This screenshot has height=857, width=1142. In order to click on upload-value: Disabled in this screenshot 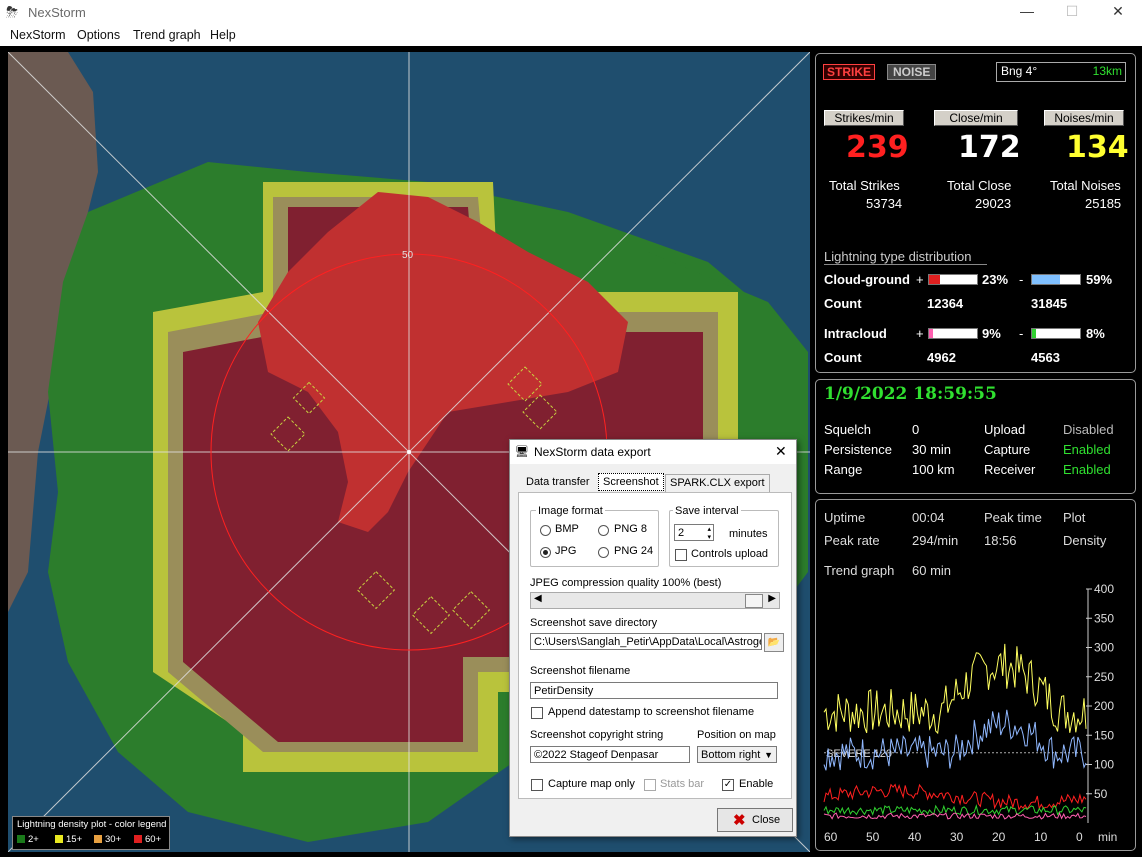, I will do `click(1088, 429)`.